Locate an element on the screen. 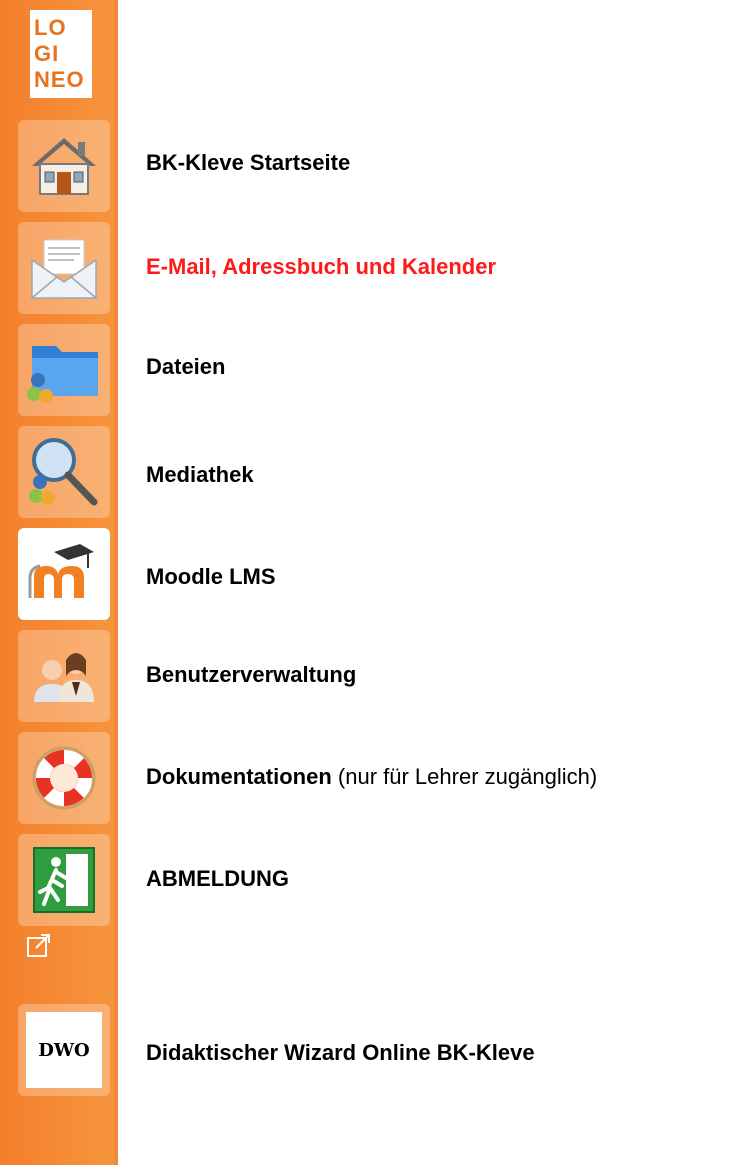 This screenshot has height=1165, width=751. menu-label-text: ABMELDUNG is located at coordinates (217, 878).